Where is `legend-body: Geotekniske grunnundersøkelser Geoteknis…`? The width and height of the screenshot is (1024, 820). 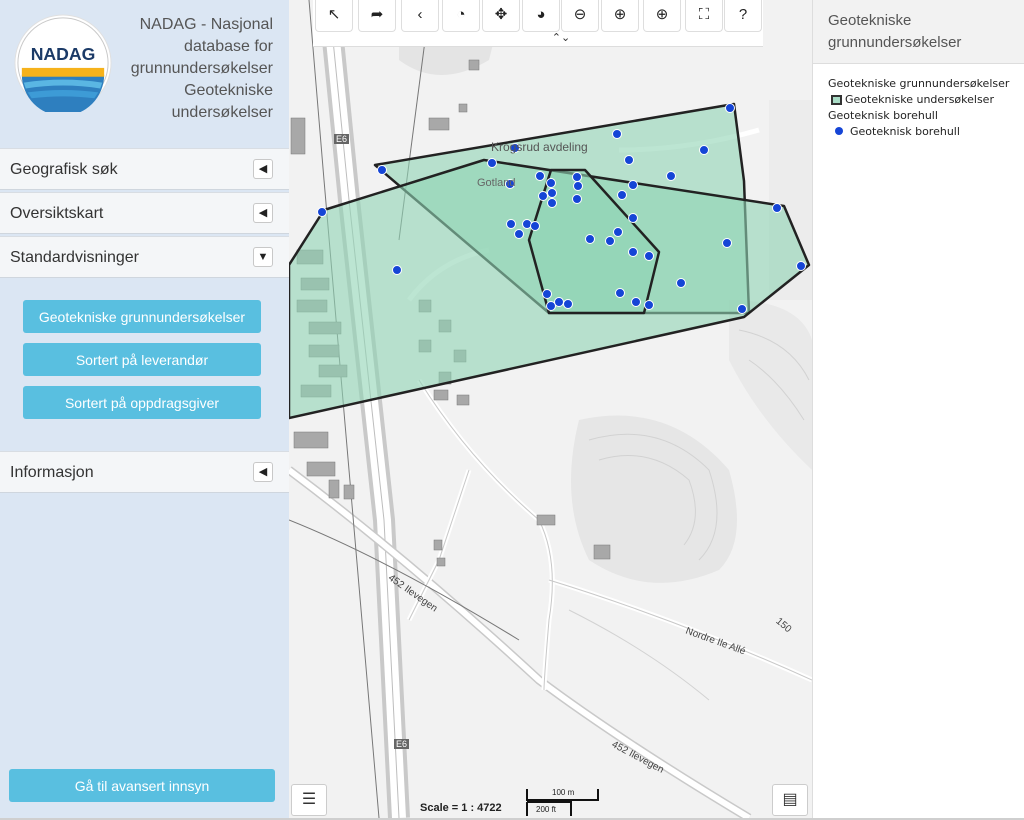
legend-body: Geotekniske grunnundersøkelser Geoteknis… is located at coordinates (918, 102).